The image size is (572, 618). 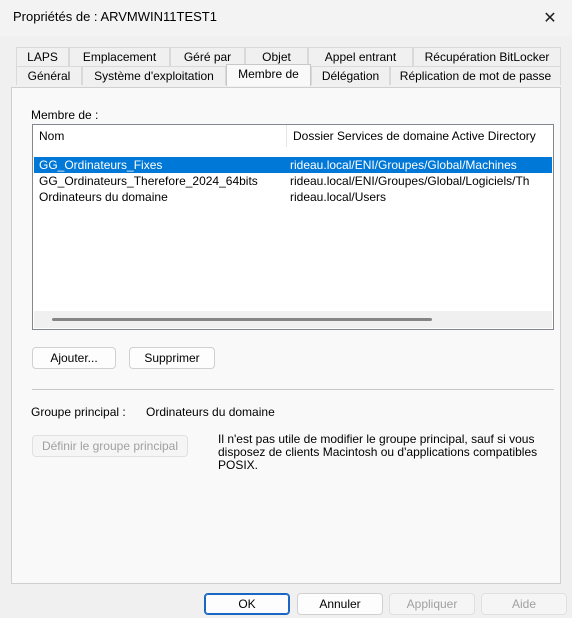 I want to click on set-primary-group-button: Définir le groupe principal, so click(x=110, y=446).